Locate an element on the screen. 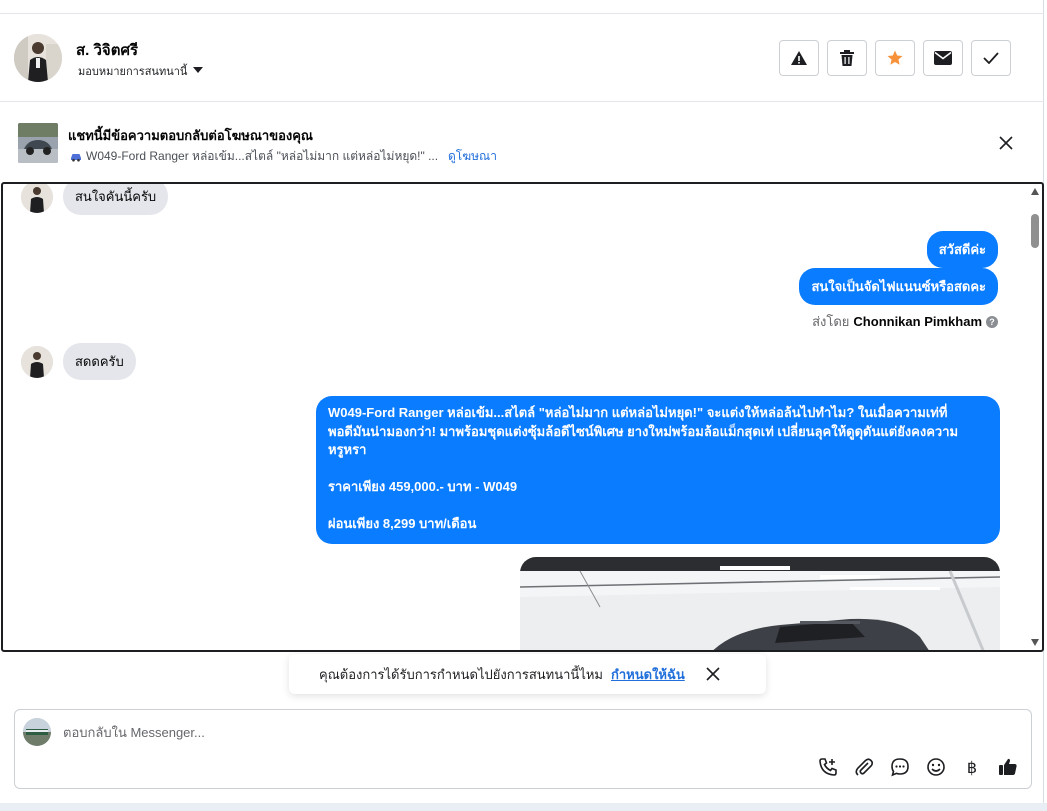 The width and height of the screenshot is (1047, 811). help-icon: ? is located at coordinates (992, 321).